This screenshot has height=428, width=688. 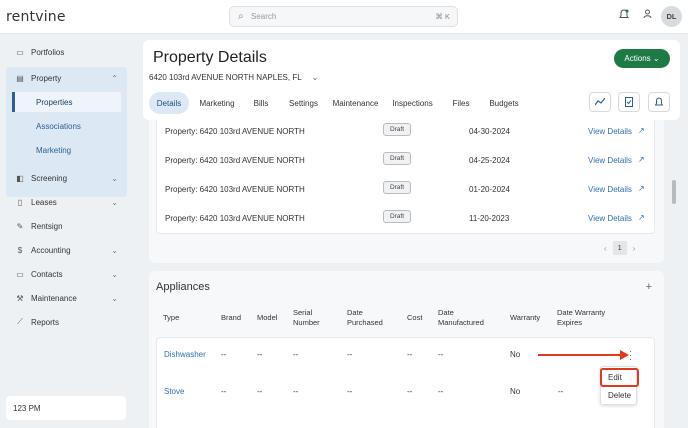 I want to click on search-box: ⌕ Search ⌘ K, so click(x=343, y=16).